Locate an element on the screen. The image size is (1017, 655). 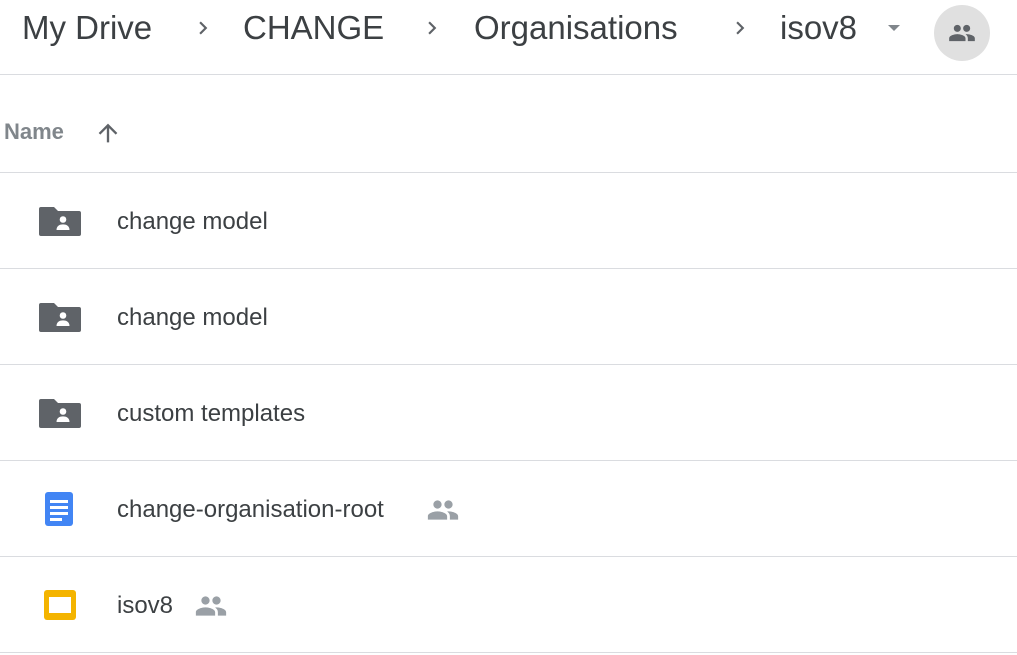
breadcrumb-current-folder: isov8 is located at coordinates (818, 28).